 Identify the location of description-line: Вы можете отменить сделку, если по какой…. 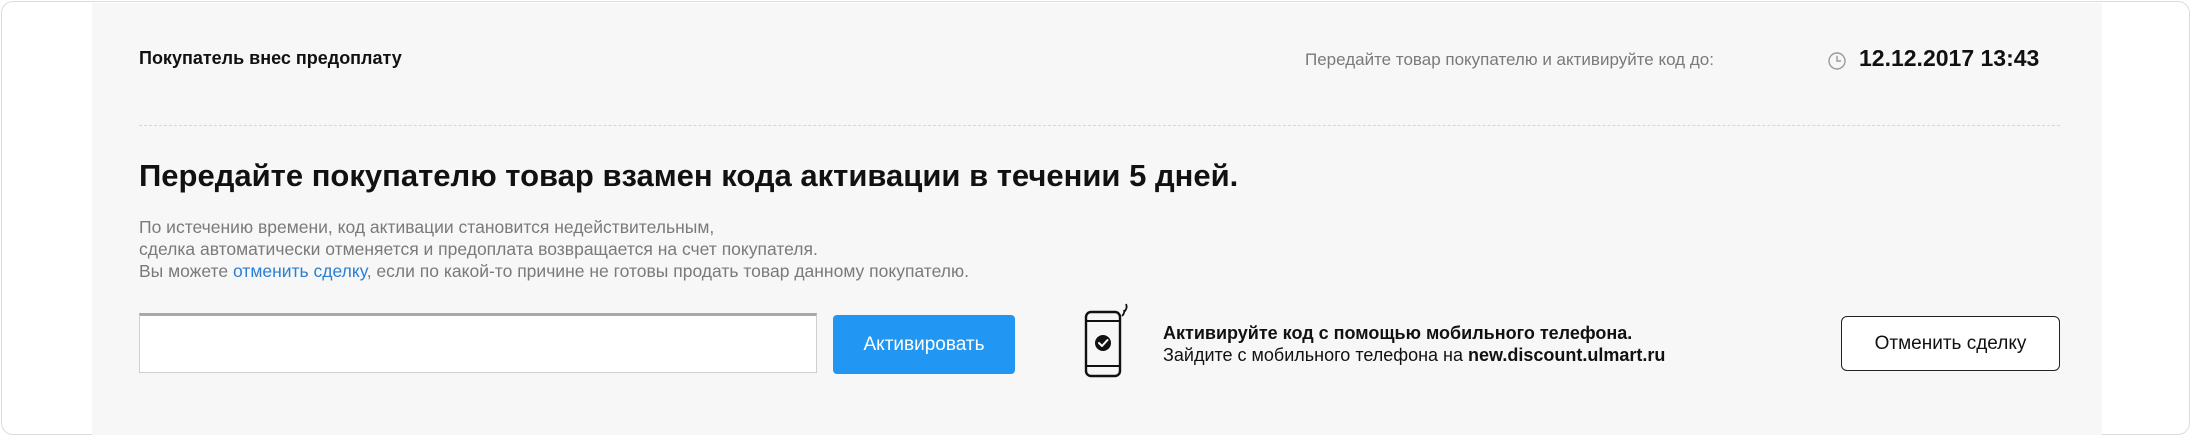
(554, 271).